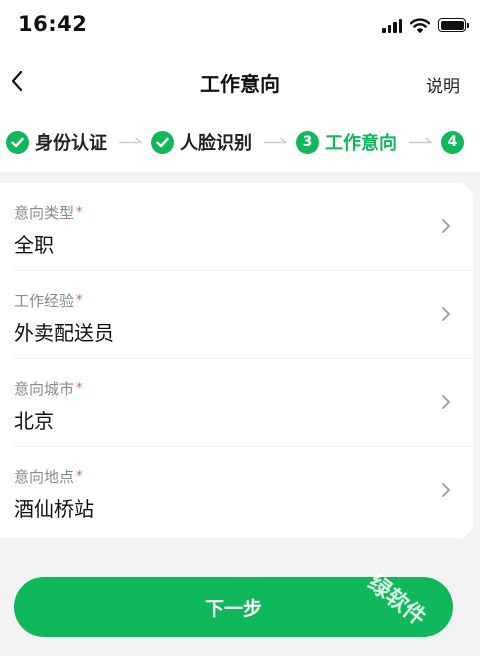 This screenshot has width=480, height=656. I want to click on step-number: 4, so click(452, 142).